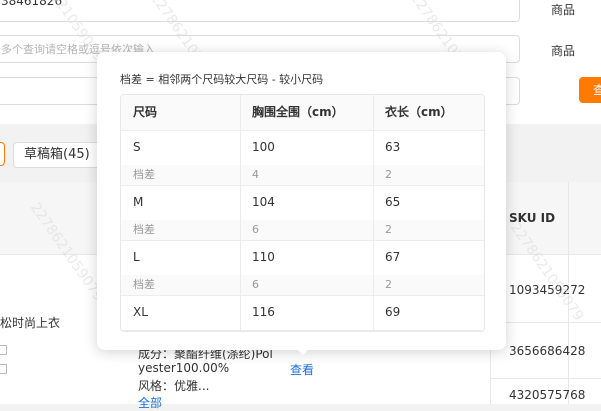  I want to click on size-table-cell: 69, so click(393, 312).